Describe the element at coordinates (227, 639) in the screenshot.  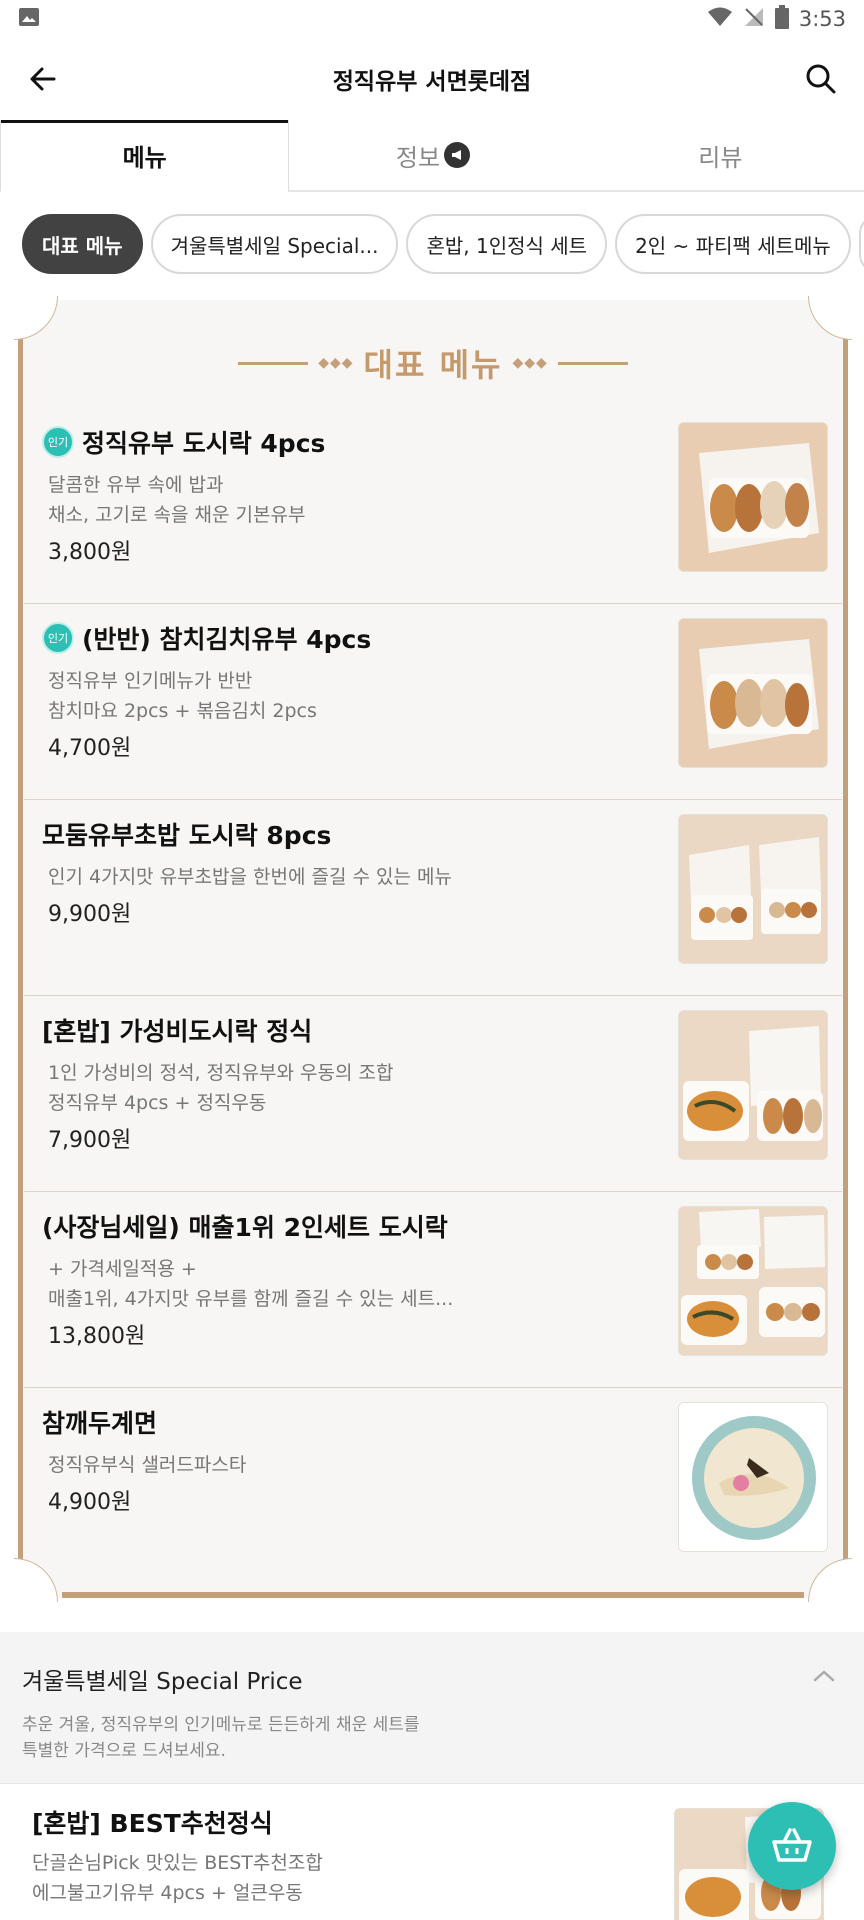
I see `menu-item-name: (반반) 참치김치유부 4pcs` at that location.